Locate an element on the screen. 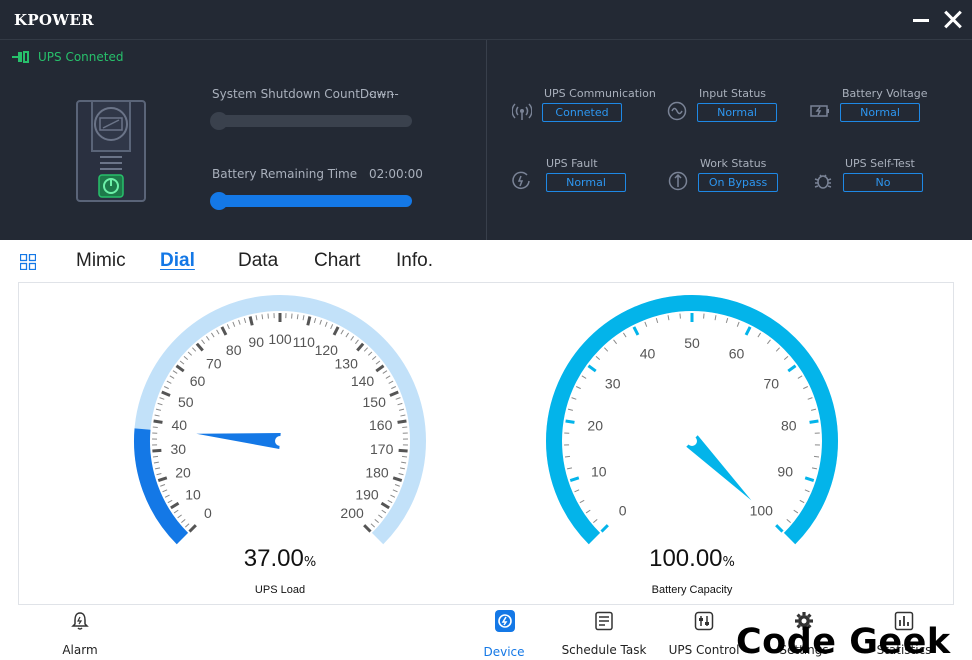 The height and width of the screenshot is (660, 972). load-tick-label: 110 is located at coordinates (304, 342).